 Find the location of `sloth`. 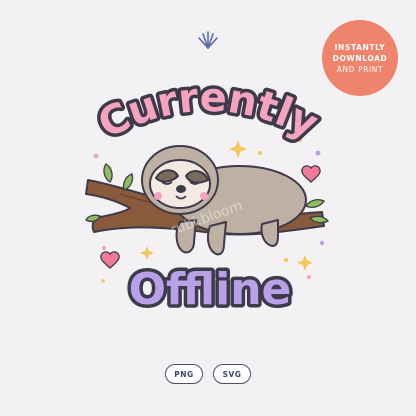

sloth is located at coordinates (224, 200).